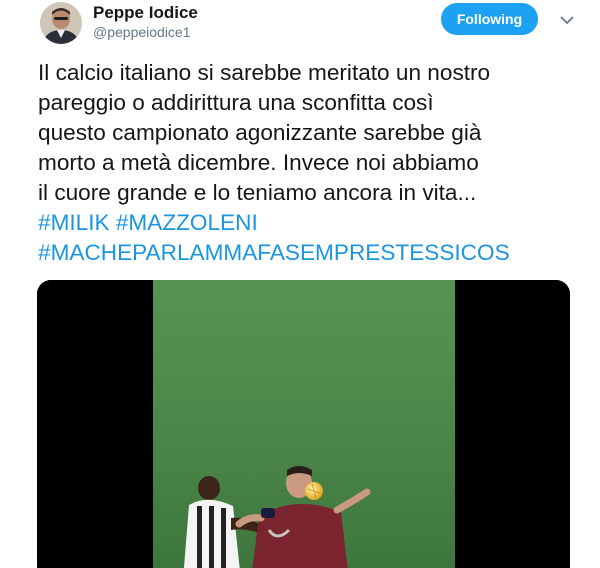 This screenshot has width=600, height=568. I want to click on user-handle: @peppeiodice1, so click(142, 32).